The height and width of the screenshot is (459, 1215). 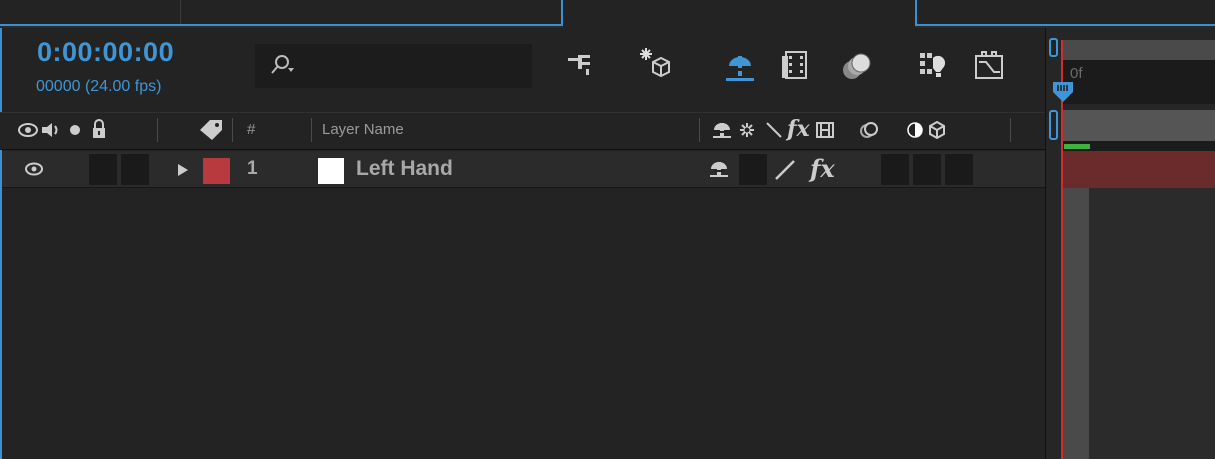 What do you see at coordinates (655, 63) in the screenshot?
I see `draft-3d-icon` at bounding box center [655, 63].